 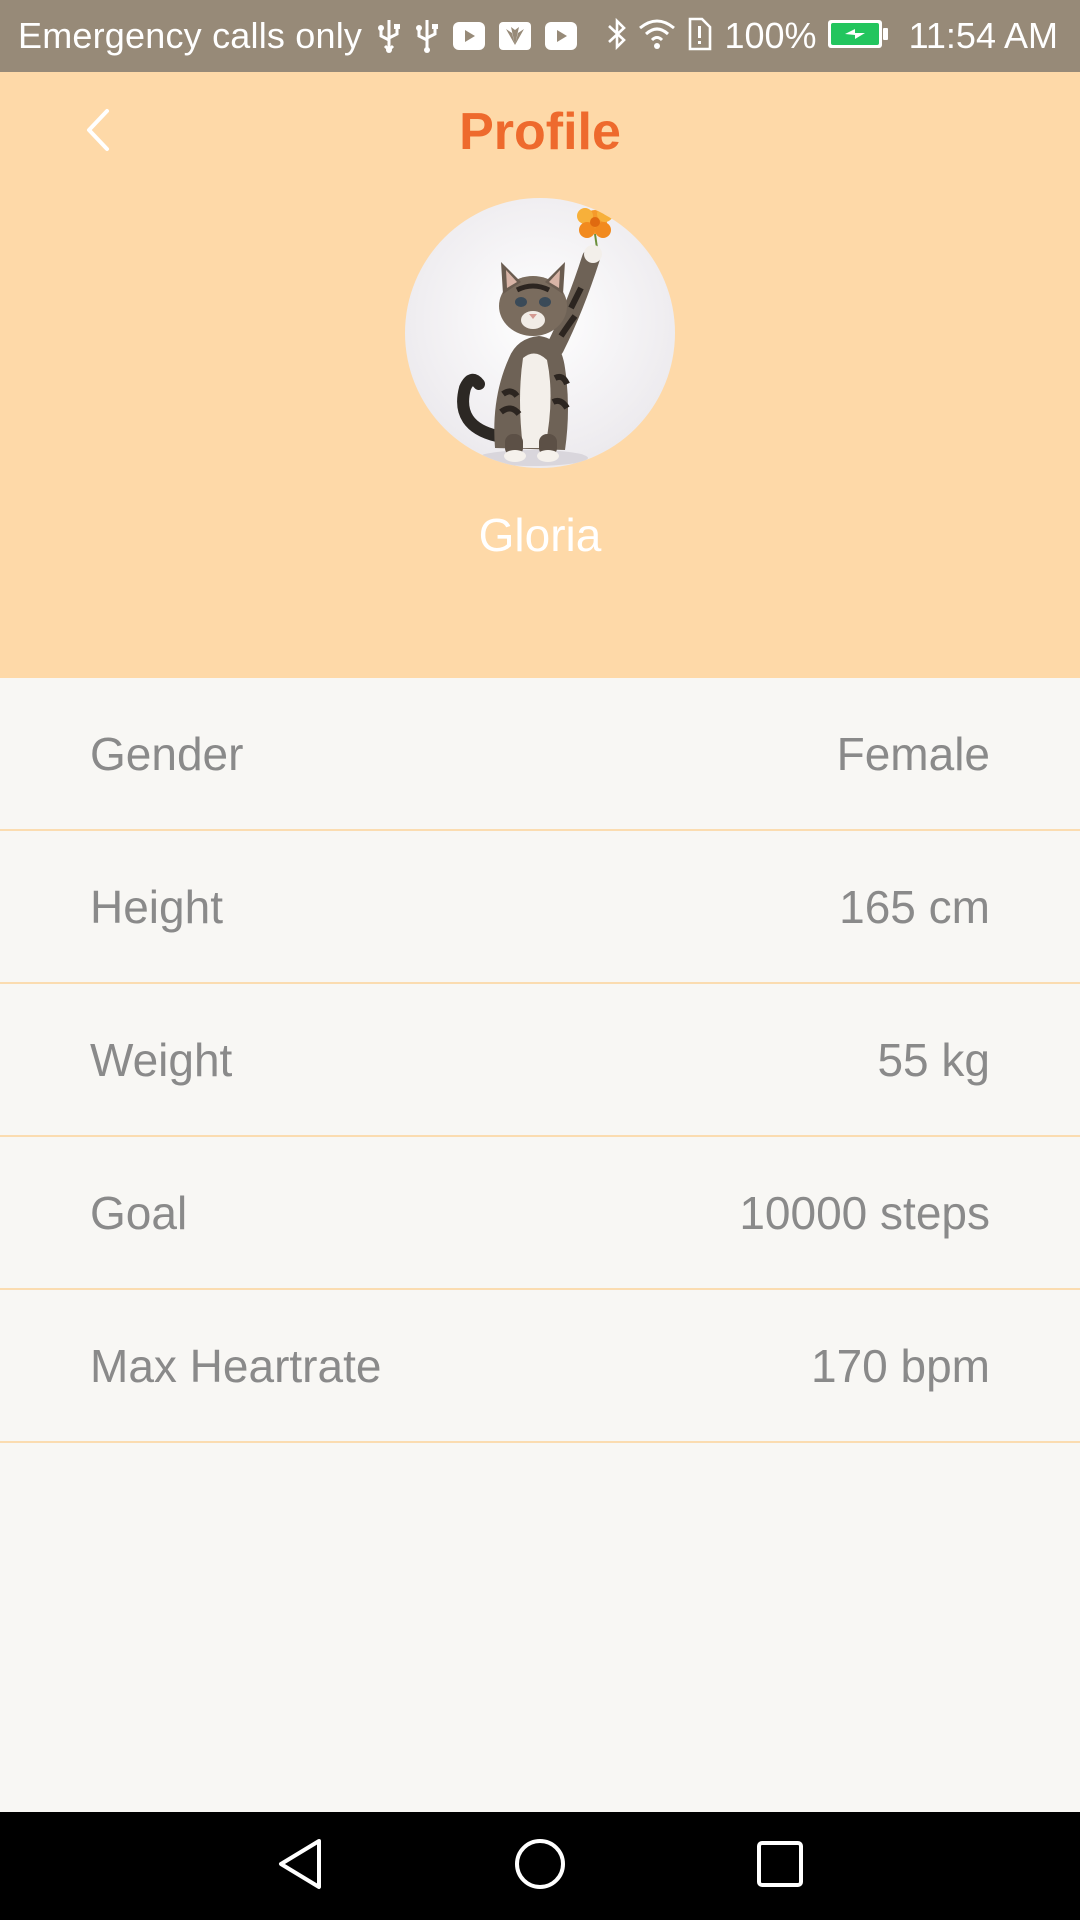 I want to click on row-value: 165 cm, so click(x=914, y=906).